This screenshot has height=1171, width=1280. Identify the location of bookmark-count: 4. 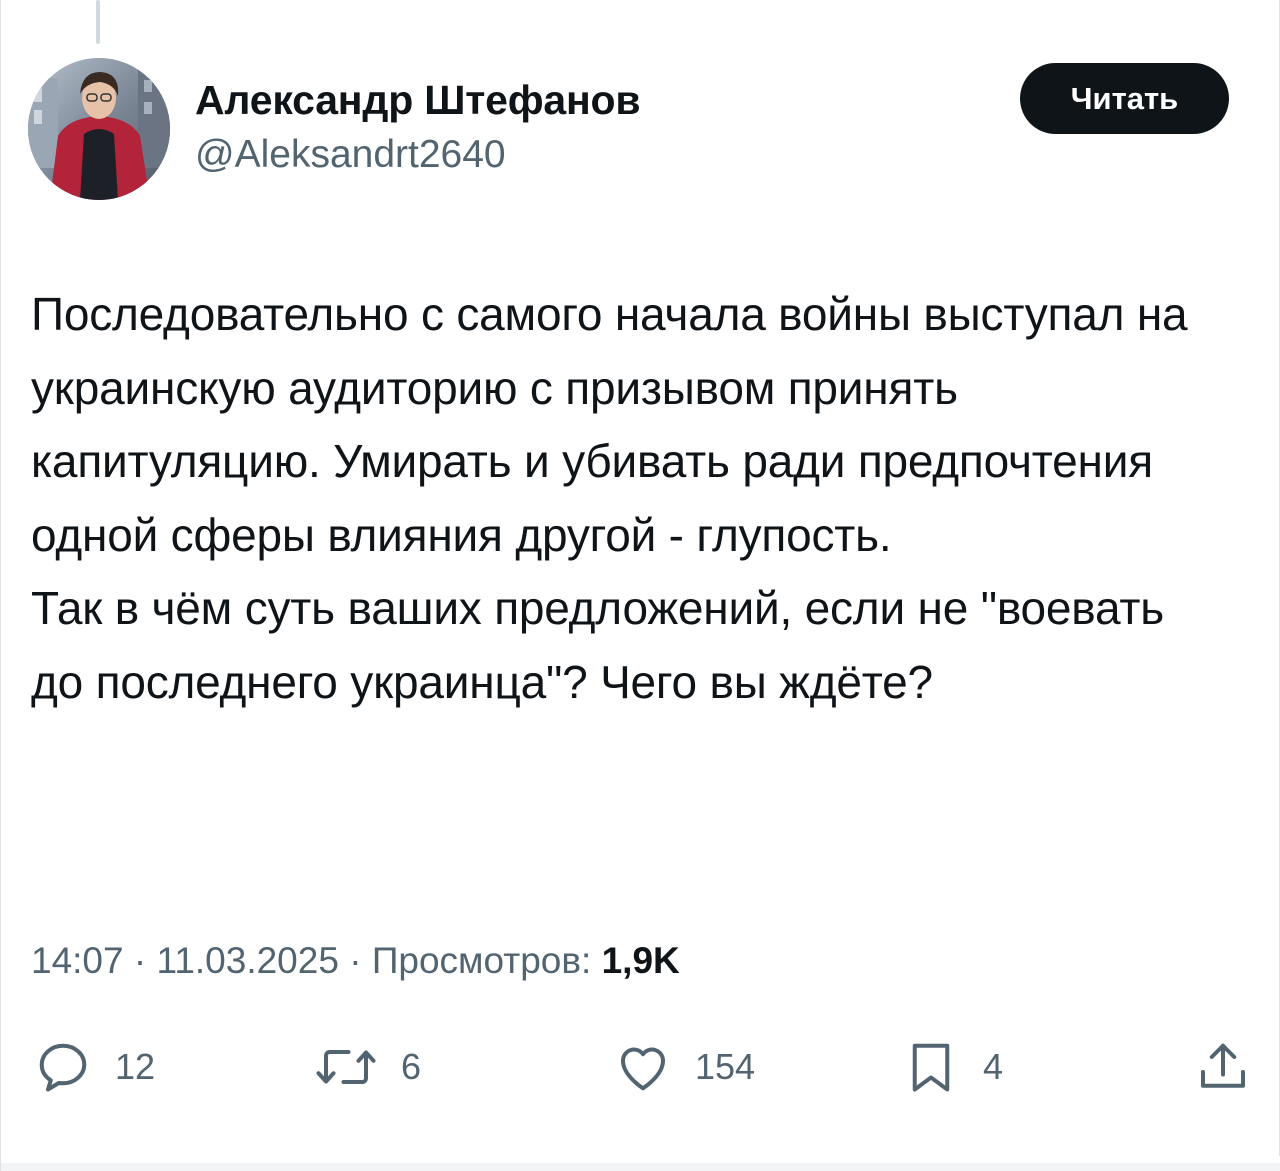
(993, 1066).